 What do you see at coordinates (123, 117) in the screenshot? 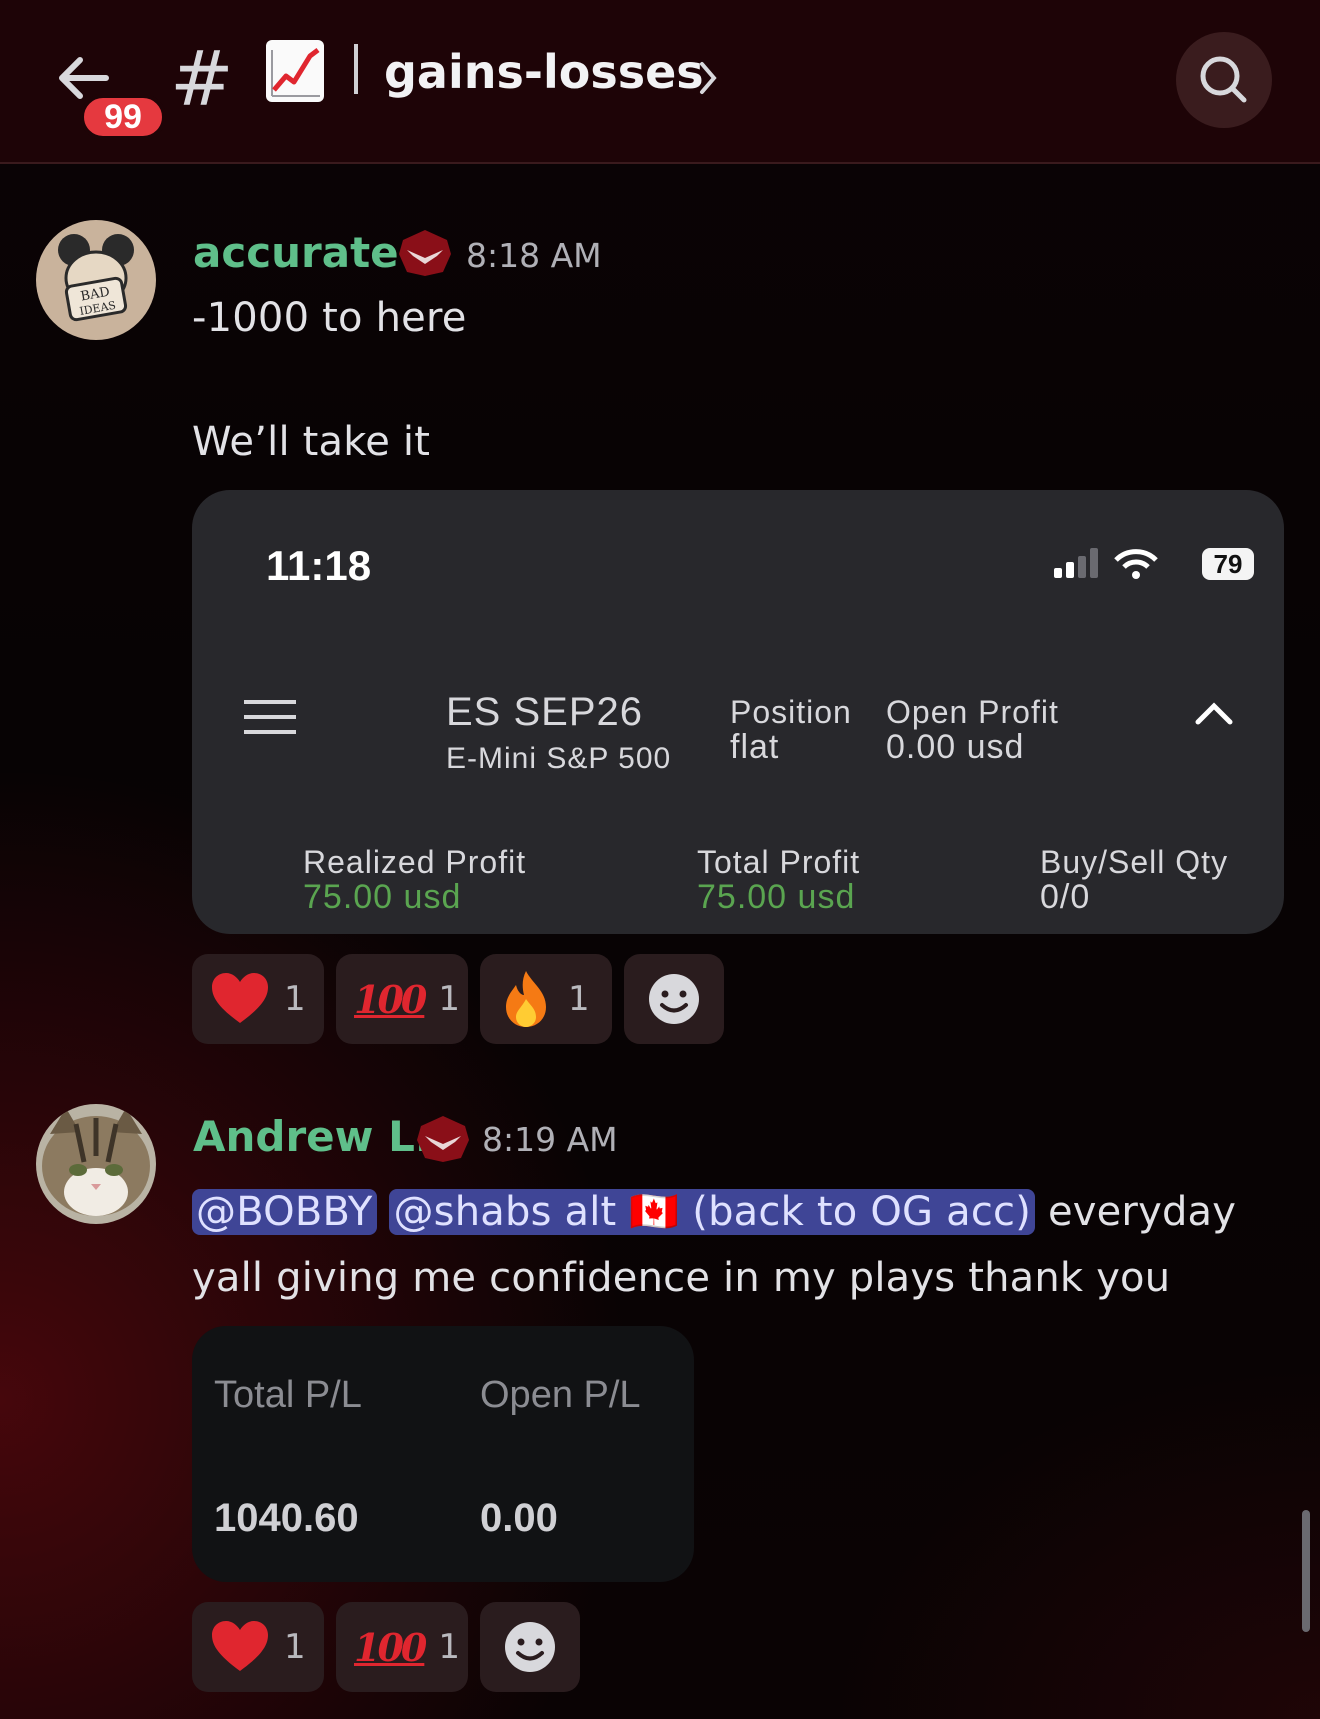
I see `unread-badge: 99` at bounding box center [123, 117].